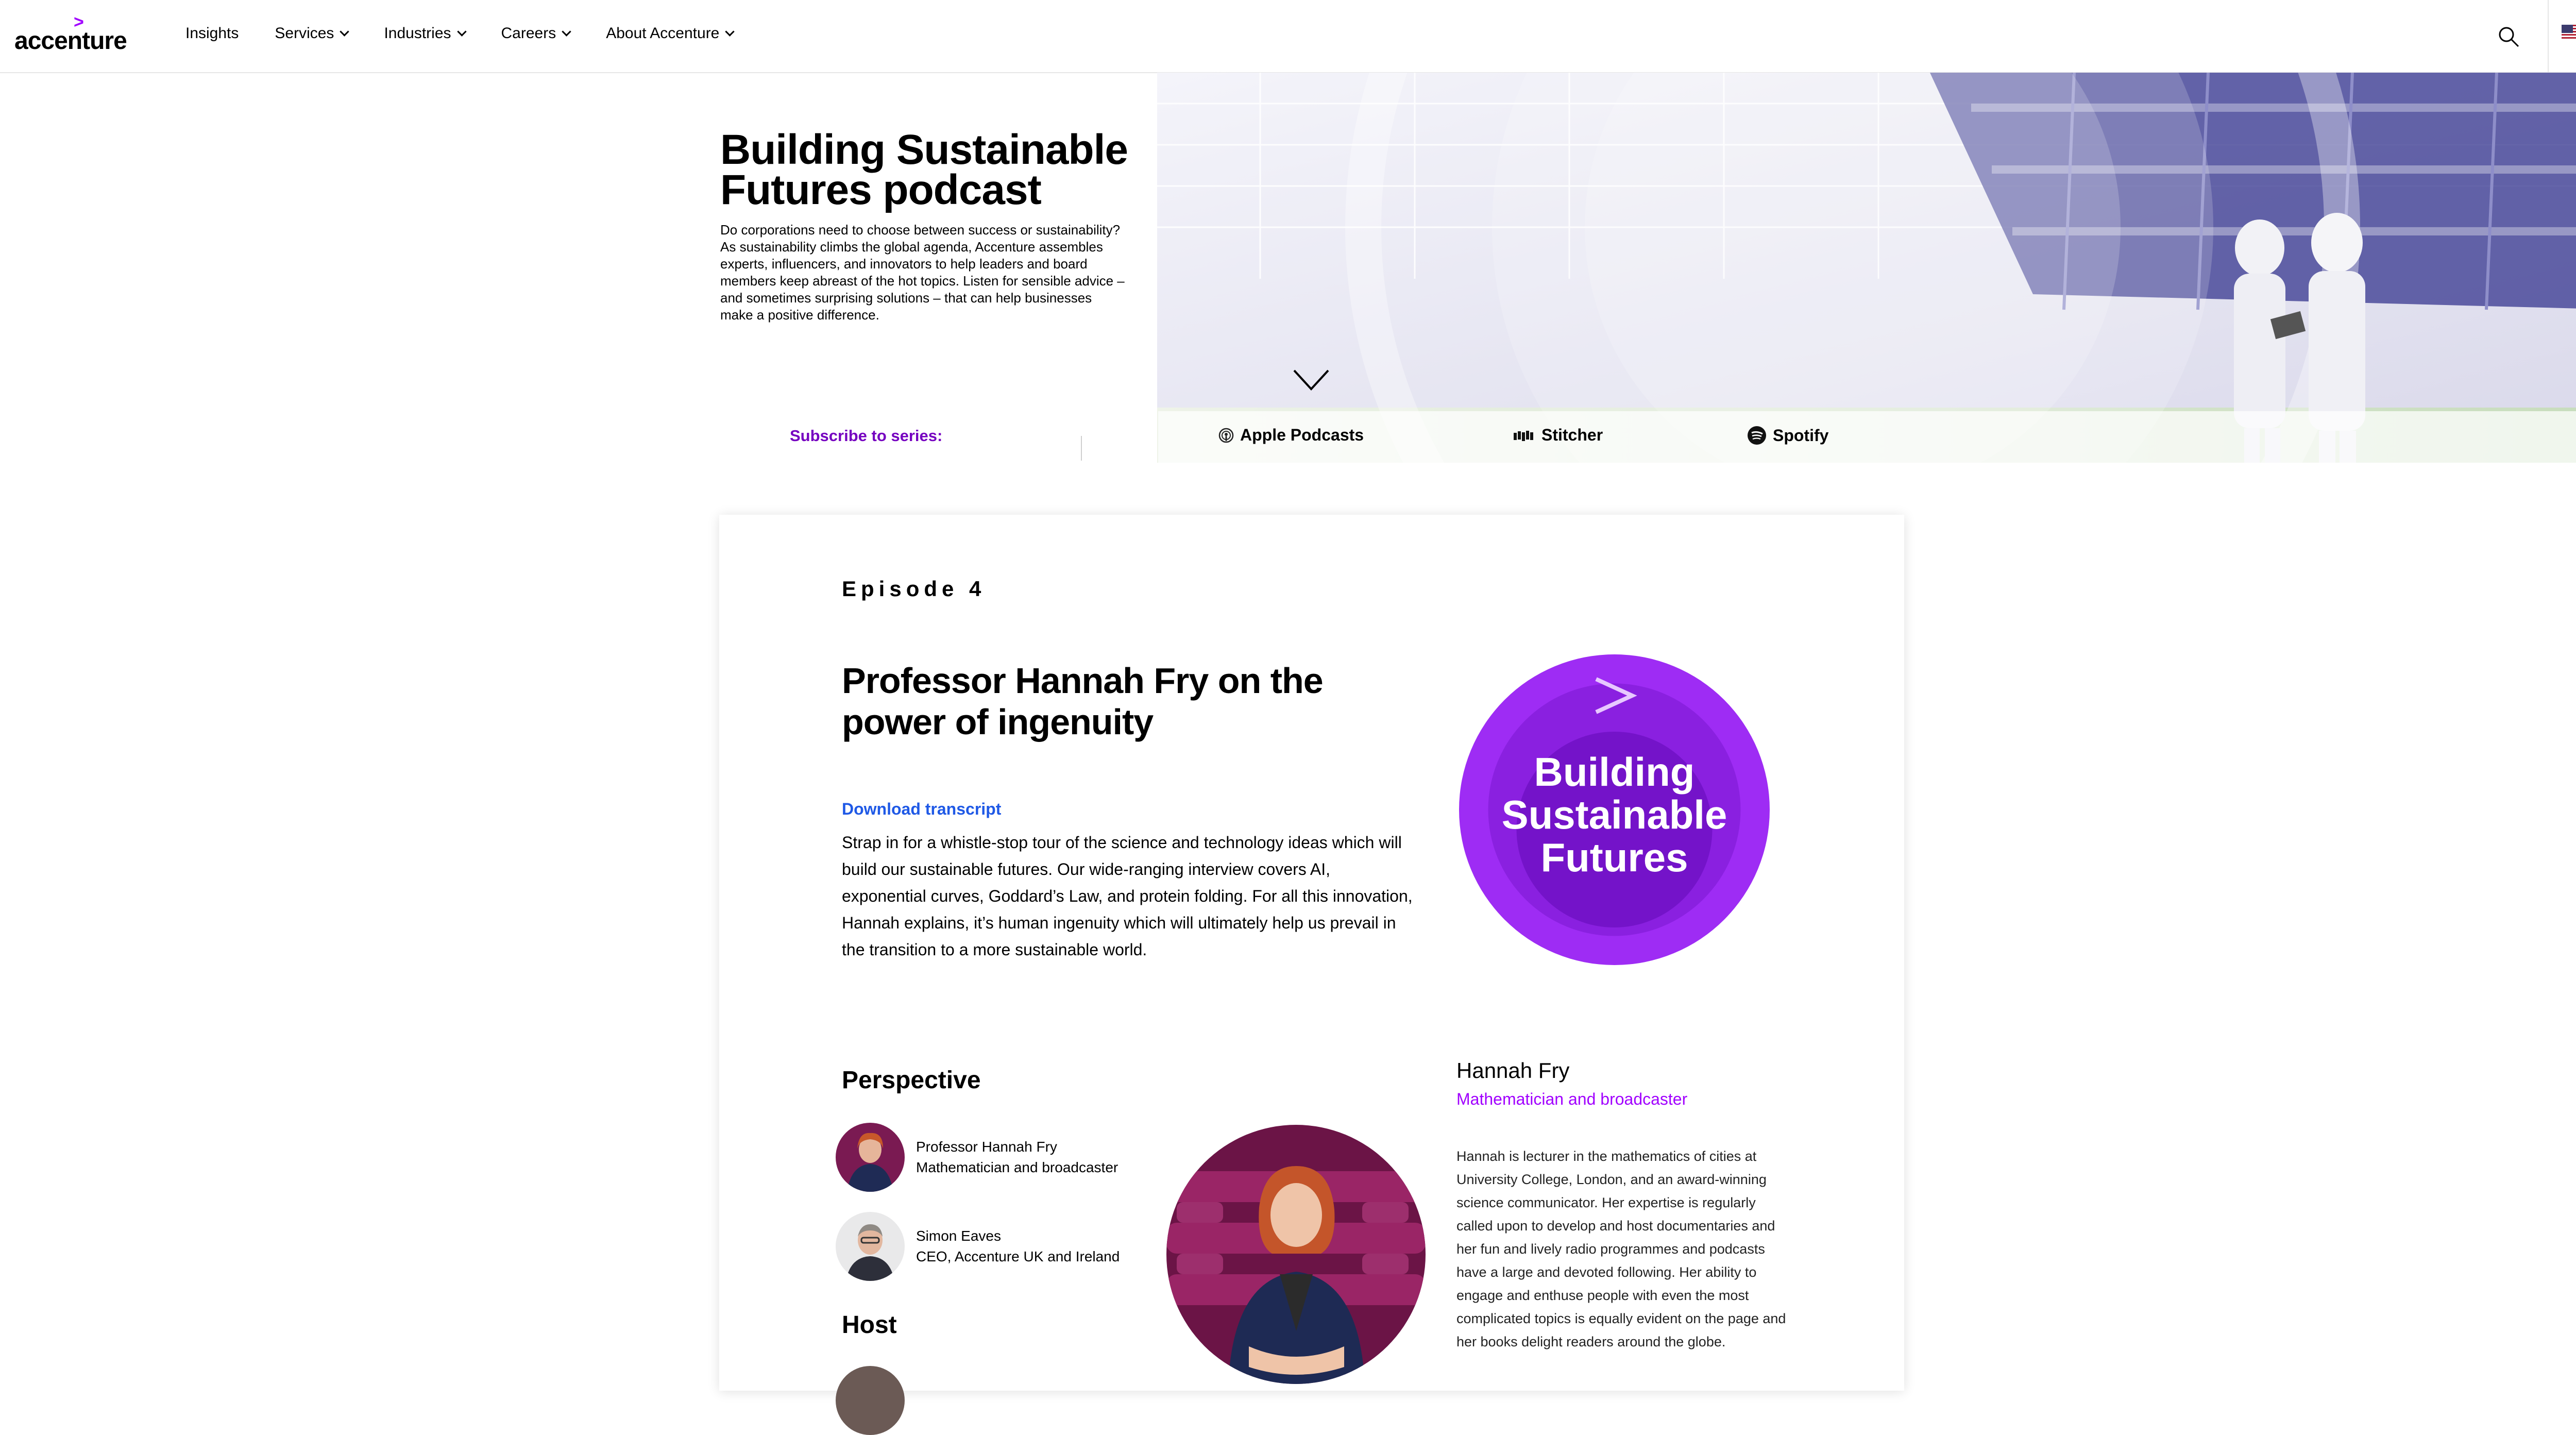 The height and width of the screenshot is (1435, 2576). I want to click on nav-label: Insights, so click(212, 33).